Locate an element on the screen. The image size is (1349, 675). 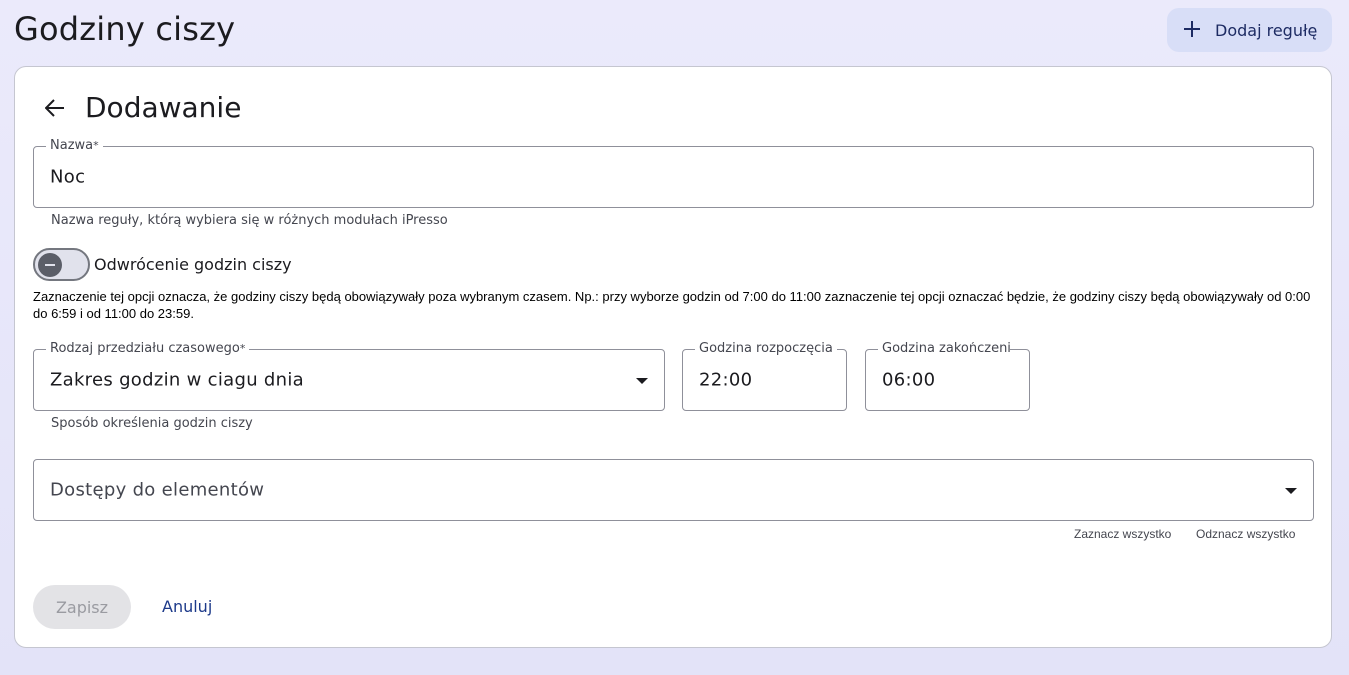
access-select-placeholder: Dostępy do elementów is located at coordinates (157, 490).